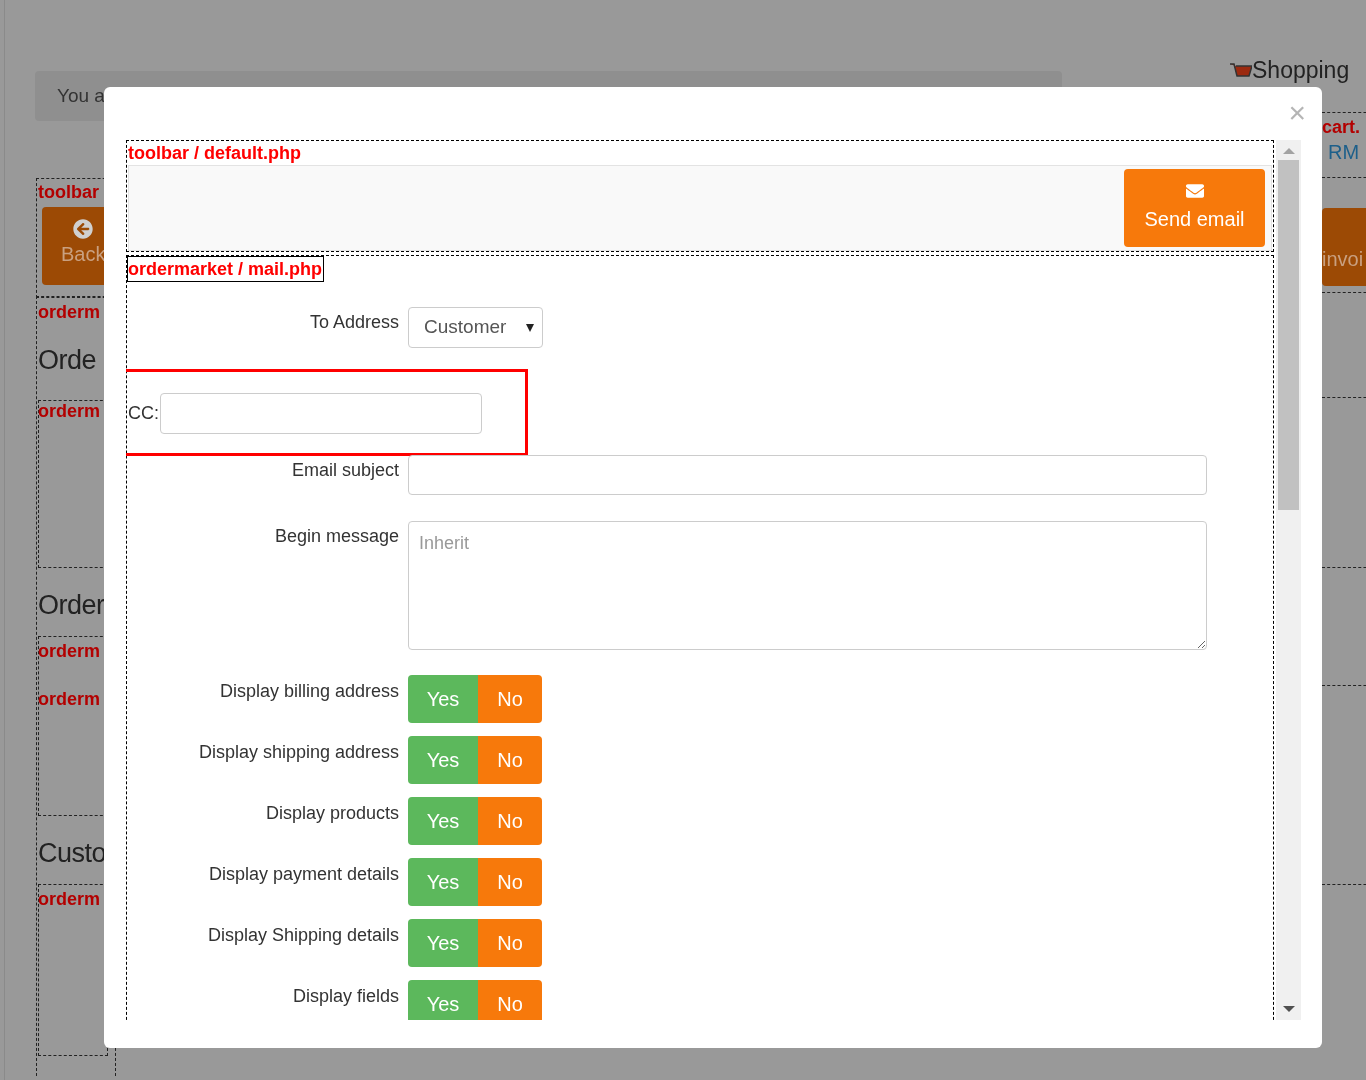  What do you see at coordinates (1344, 247) in the screenshot?
I see `invoice-button: invoi` at bounding box center [1344, 247].